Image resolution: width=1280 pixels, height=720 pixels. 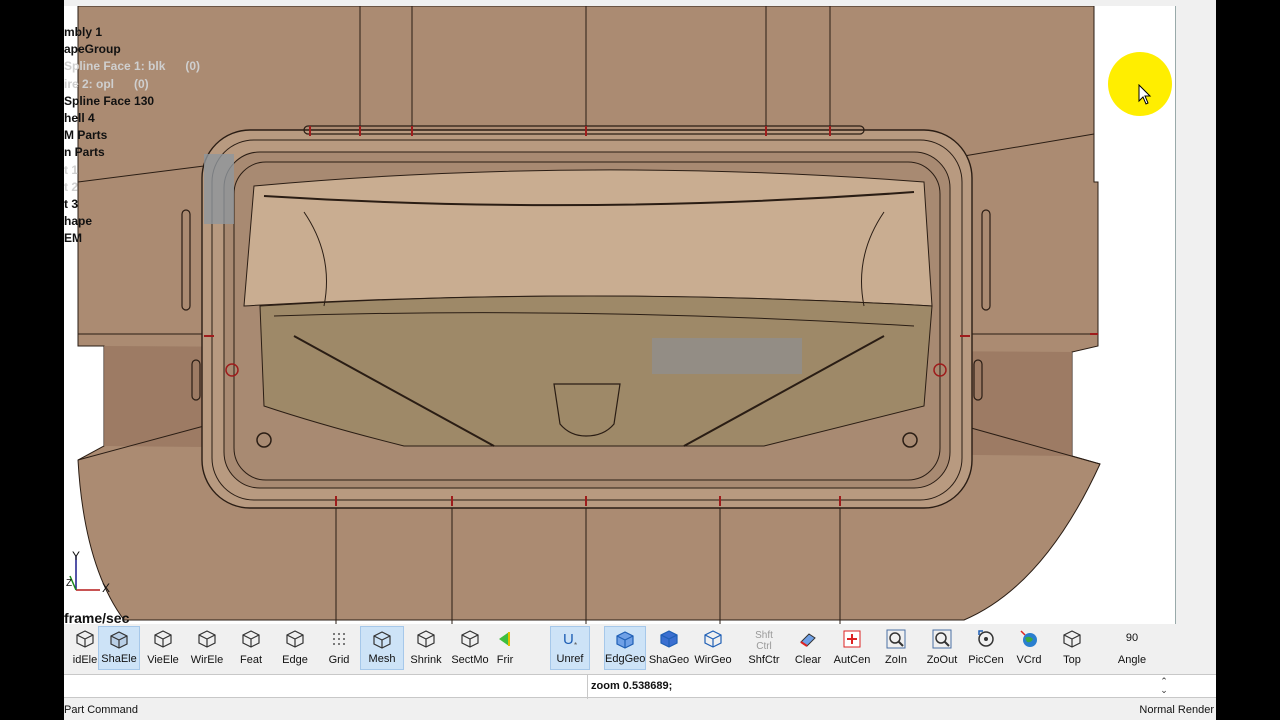 What do you see at coordinates (119, 640) in the screenshot?
I see `shaded-cube-icon` at bounding box center [119, 640].